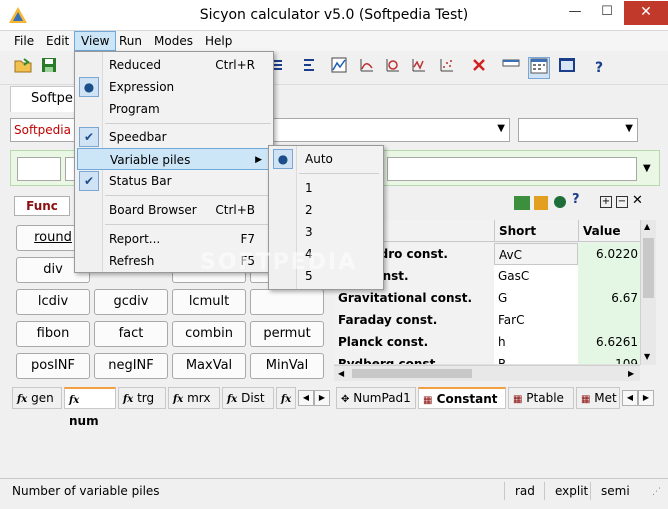  Describe the element at coordinates (174, 137) in the screenshot. I see `menu-item-speedbar: ✔ Speedbar` at that location.